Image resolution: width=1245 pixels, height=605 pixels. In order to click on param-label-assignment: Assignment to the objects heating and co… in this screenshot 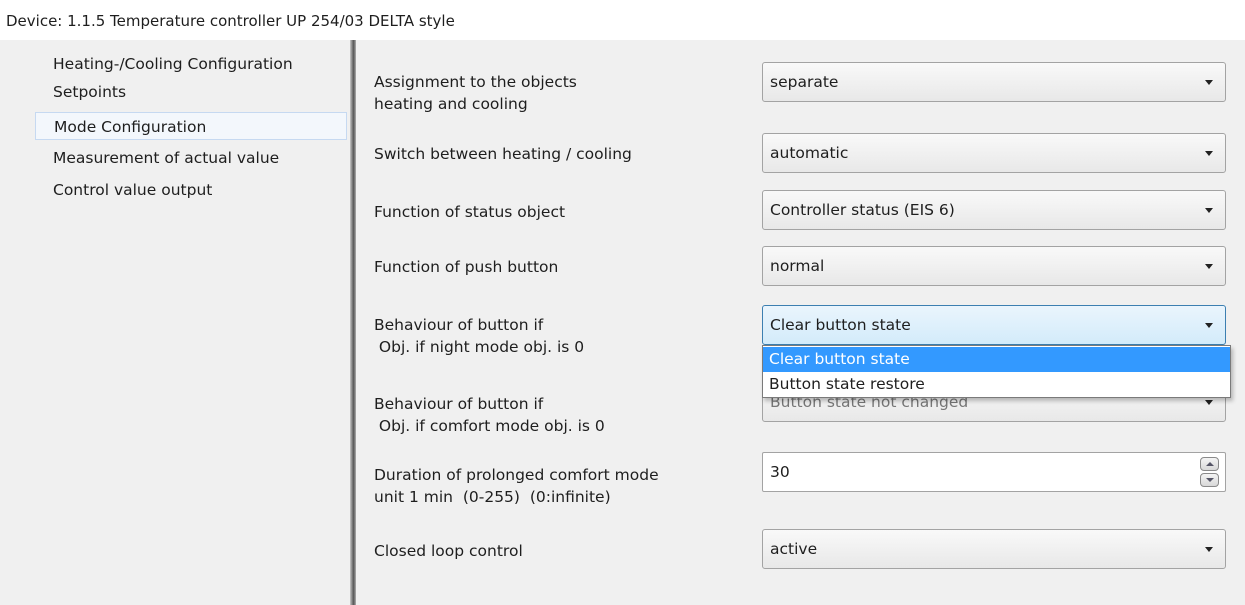, I will do `click(475, 93)`.